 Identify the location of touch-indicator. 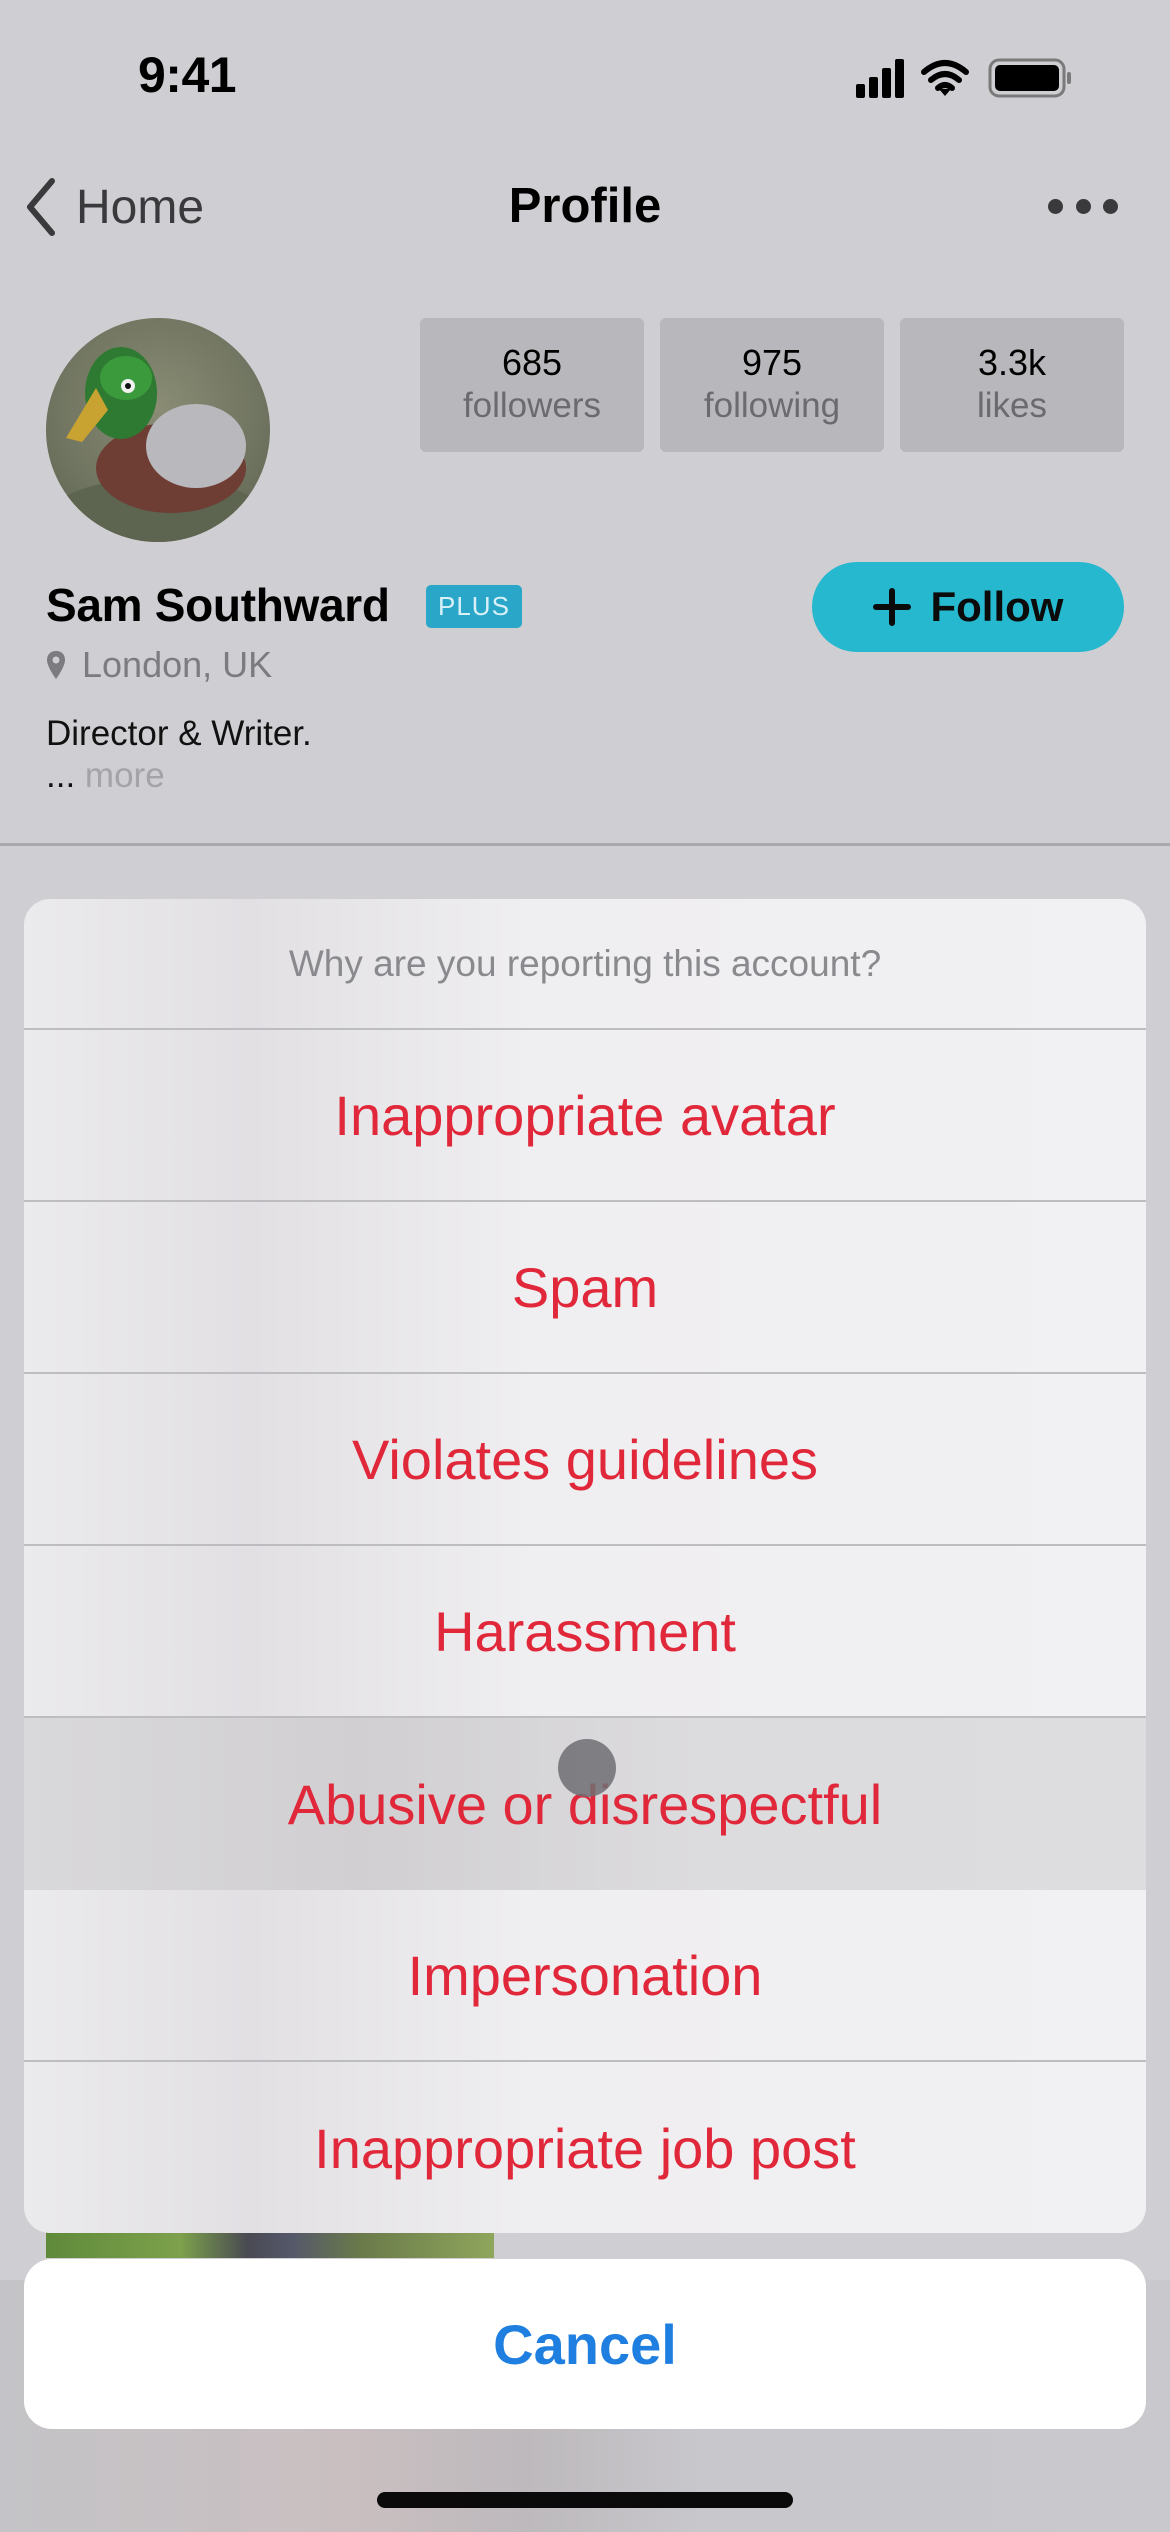
(587, 1768).